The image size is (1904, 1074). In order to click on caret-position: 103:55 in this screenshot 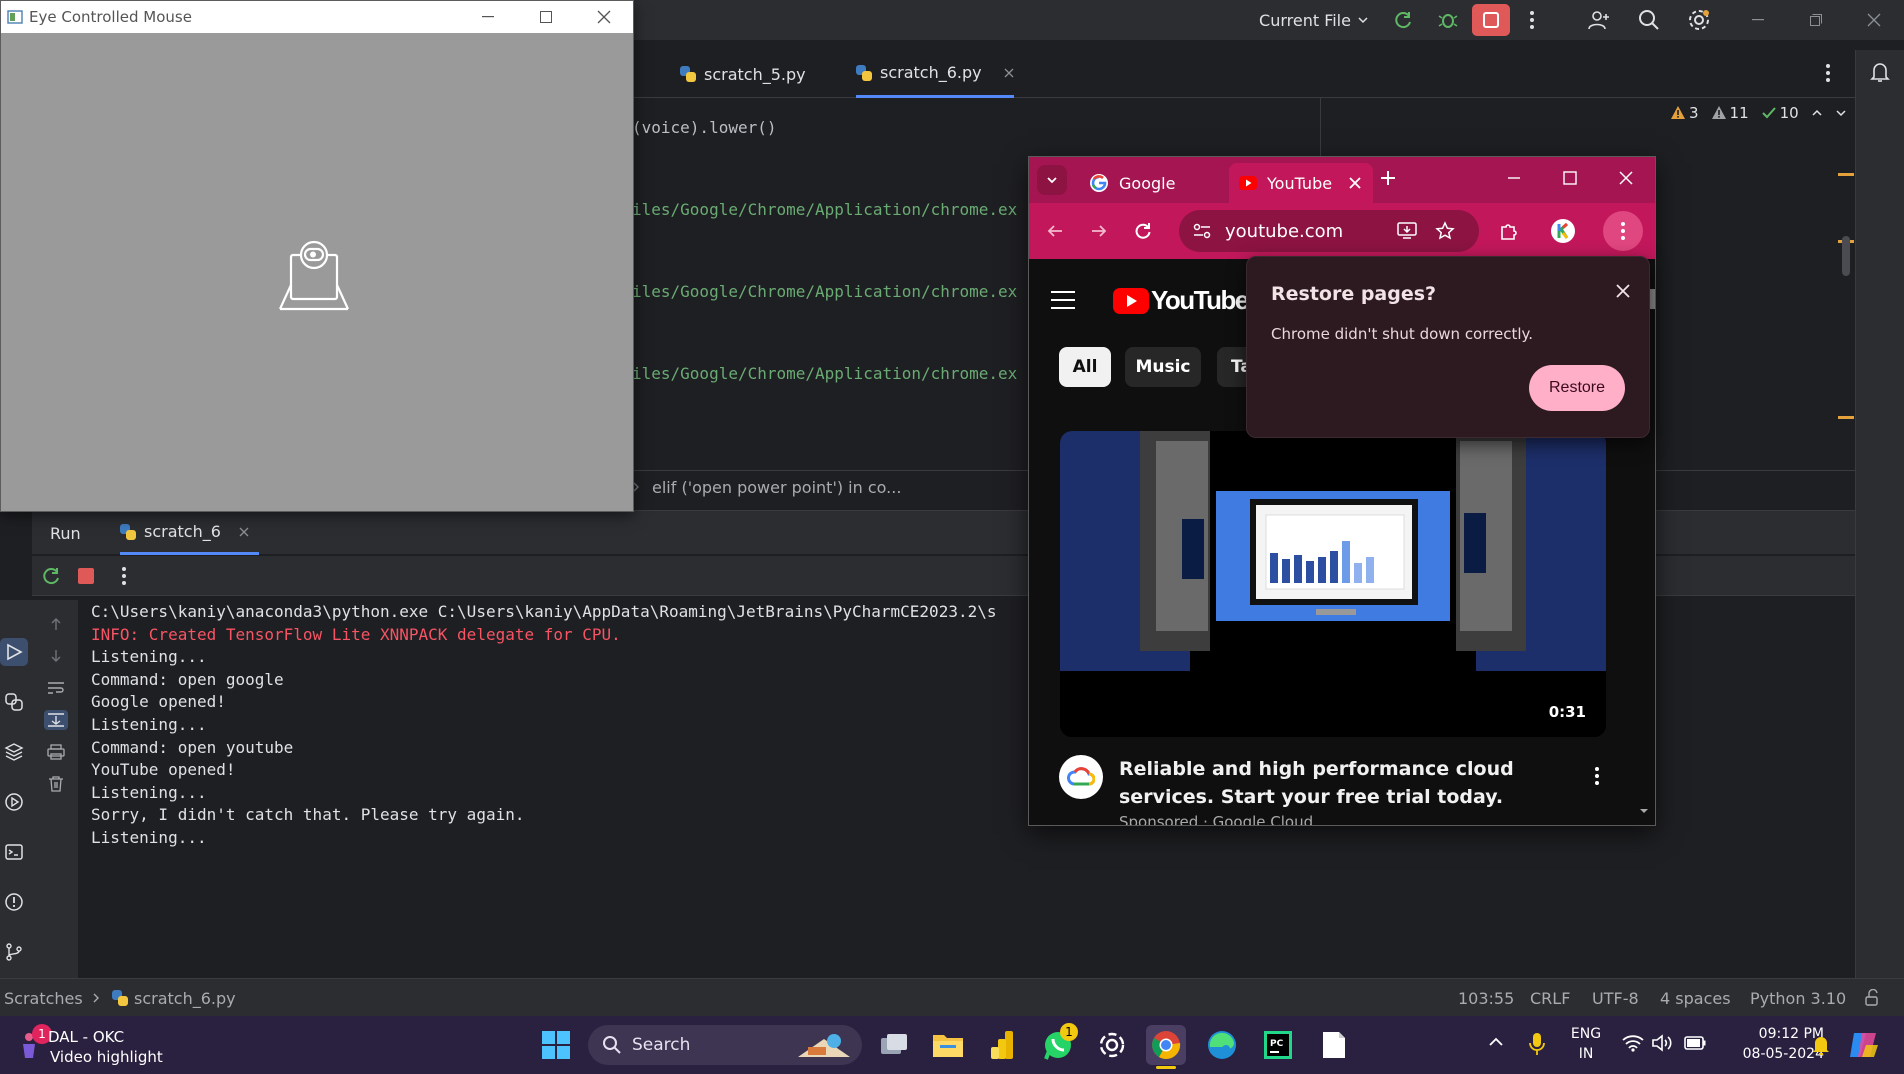, I will do `click(1486, 998)`.